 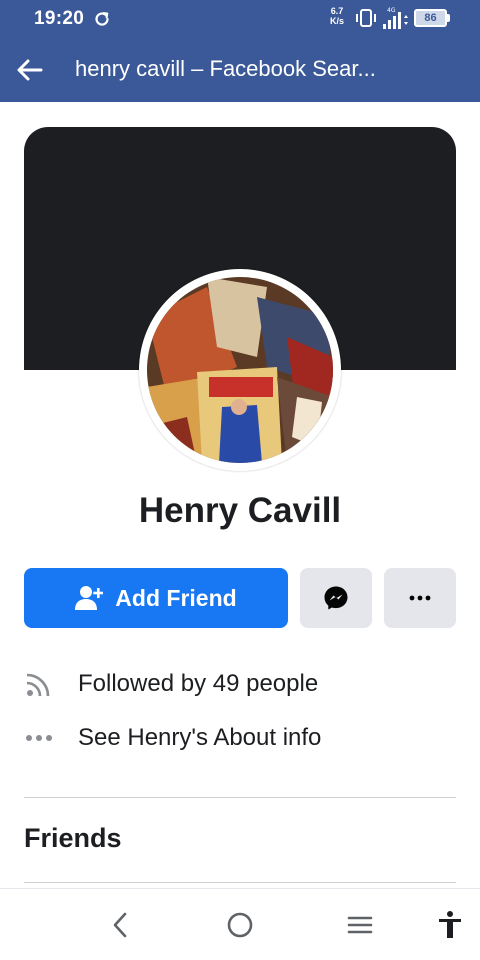 I want to click on nav-home-button, so click(x=240, y=925).